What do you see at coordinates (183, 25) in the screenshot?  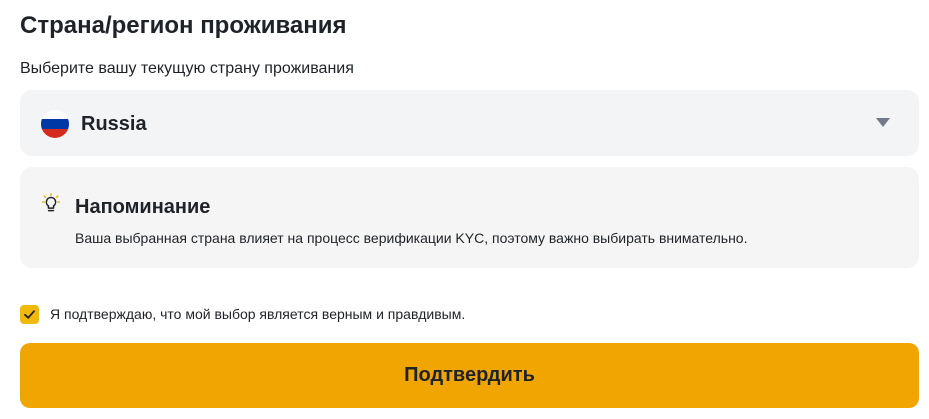 I see `page-title: Страна/регион проживания` at bounding box center [183, 25].